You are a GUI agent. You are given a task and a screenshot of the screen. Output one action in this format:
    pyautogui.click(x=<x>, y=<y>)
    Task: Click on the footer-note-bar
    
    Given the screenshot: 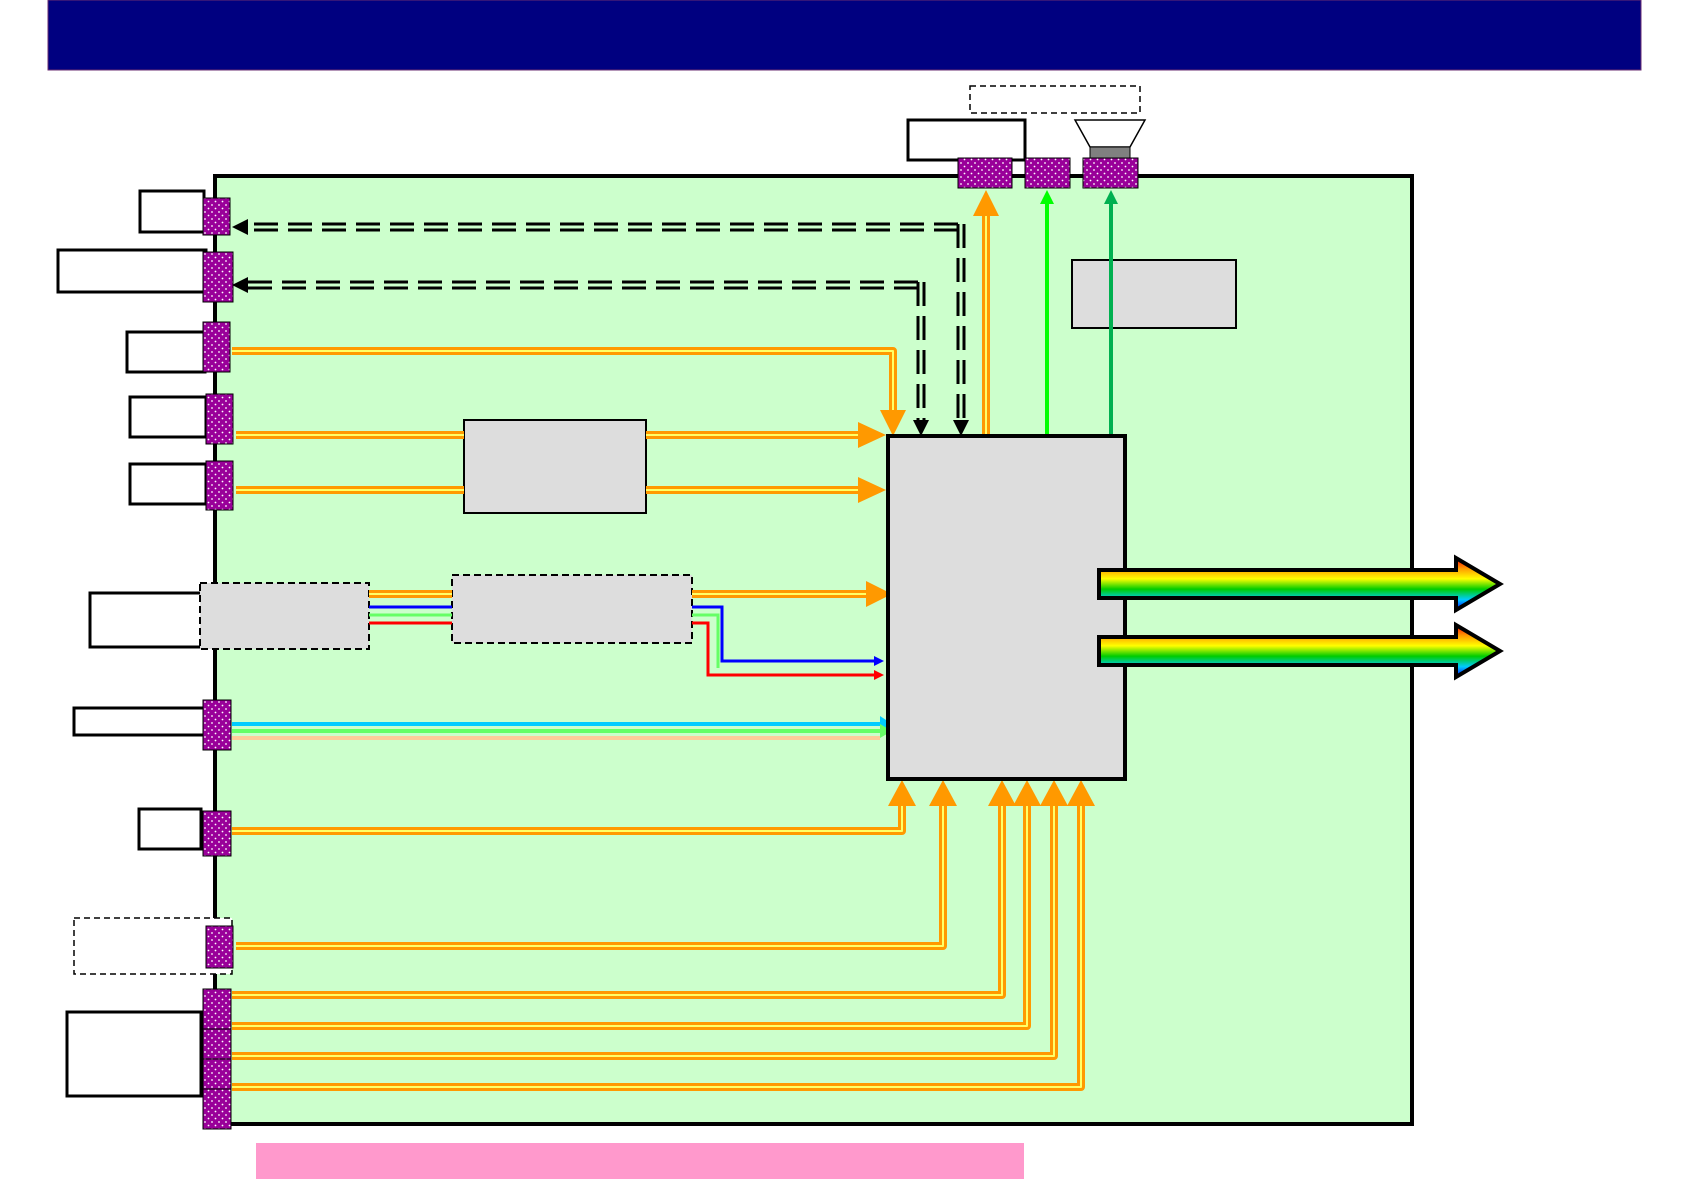 What is the action you would take?
    pyautogui.click(x=640, y=1161)
    